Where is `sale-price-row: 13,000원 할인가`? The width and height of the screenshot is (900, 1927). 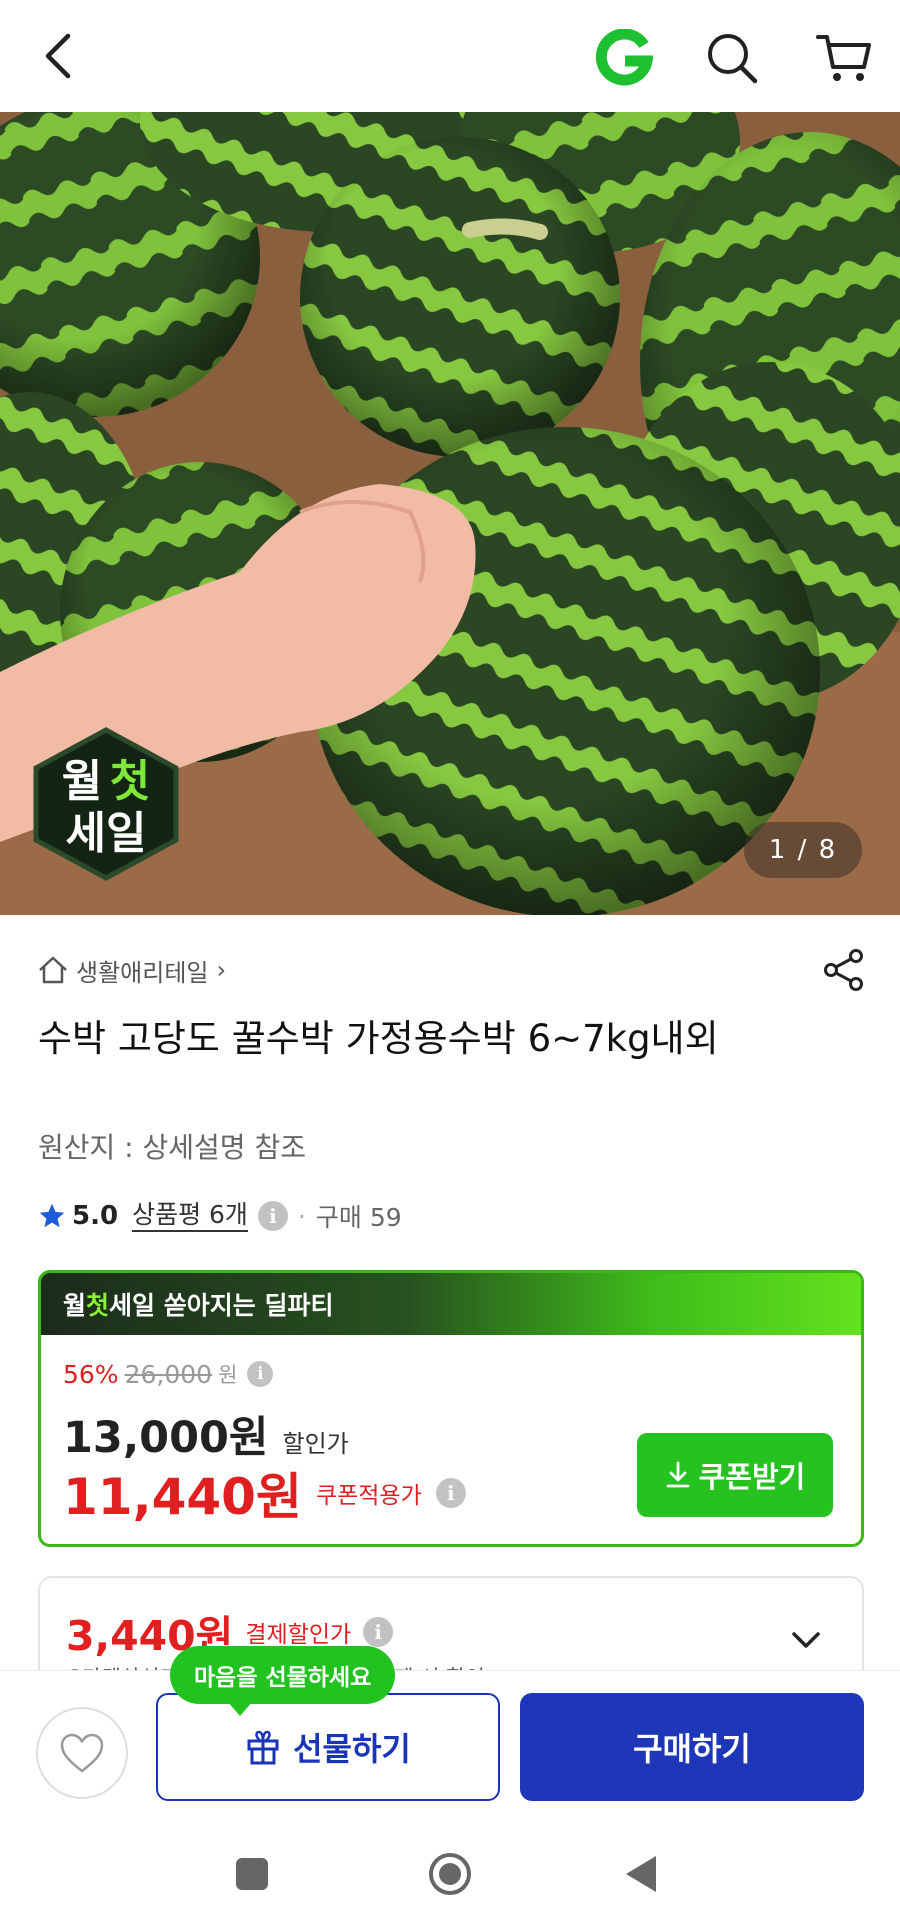 sale-price-row: 13,000원 할인가 is located at coordinates (206, 1434).